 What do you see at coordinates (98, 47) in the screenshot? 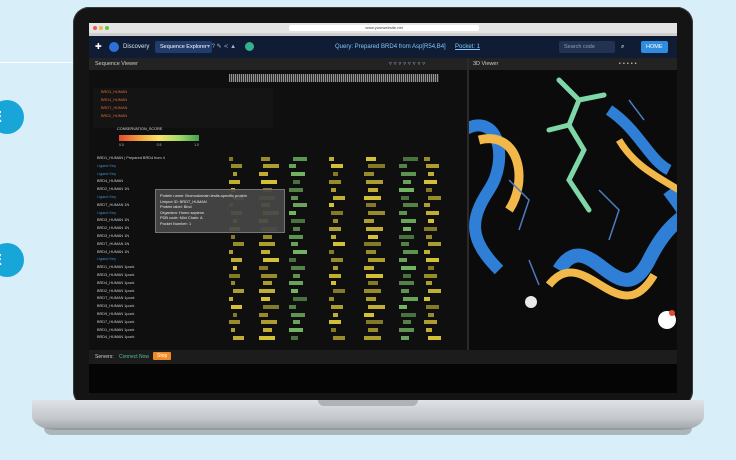
I see `add-icon: ✚` at bounding box center [98, 47].